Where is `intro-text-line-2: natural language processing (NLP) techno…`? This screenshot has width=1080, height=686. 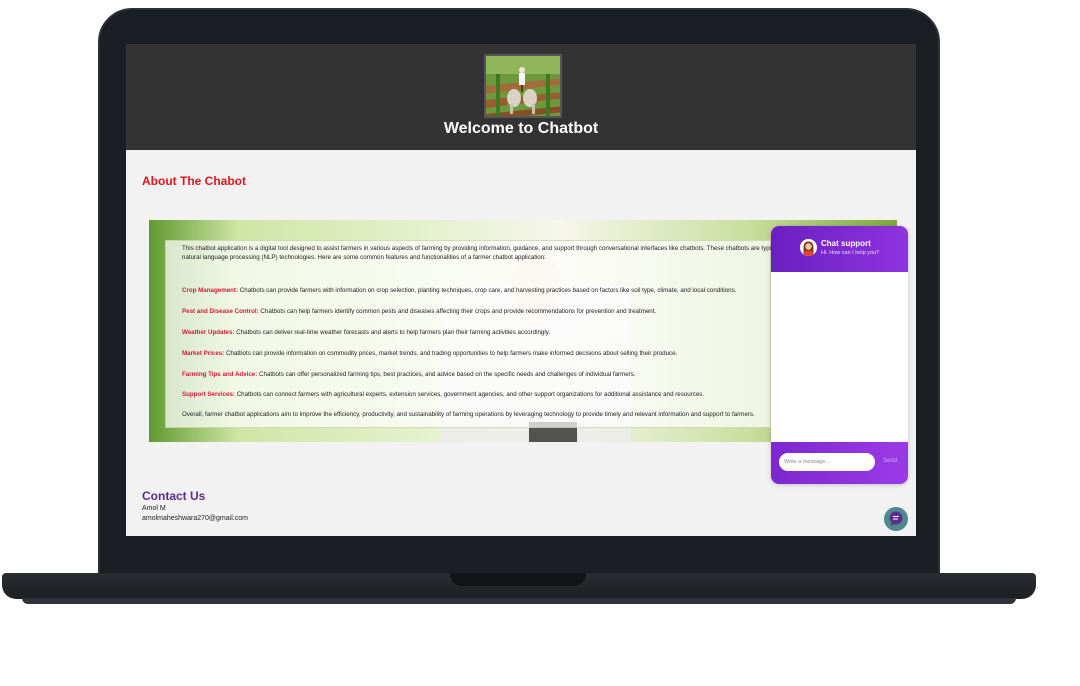
intro-text-line-2: natural language processing (NLP) techno… is located at coordinates (364, 257).